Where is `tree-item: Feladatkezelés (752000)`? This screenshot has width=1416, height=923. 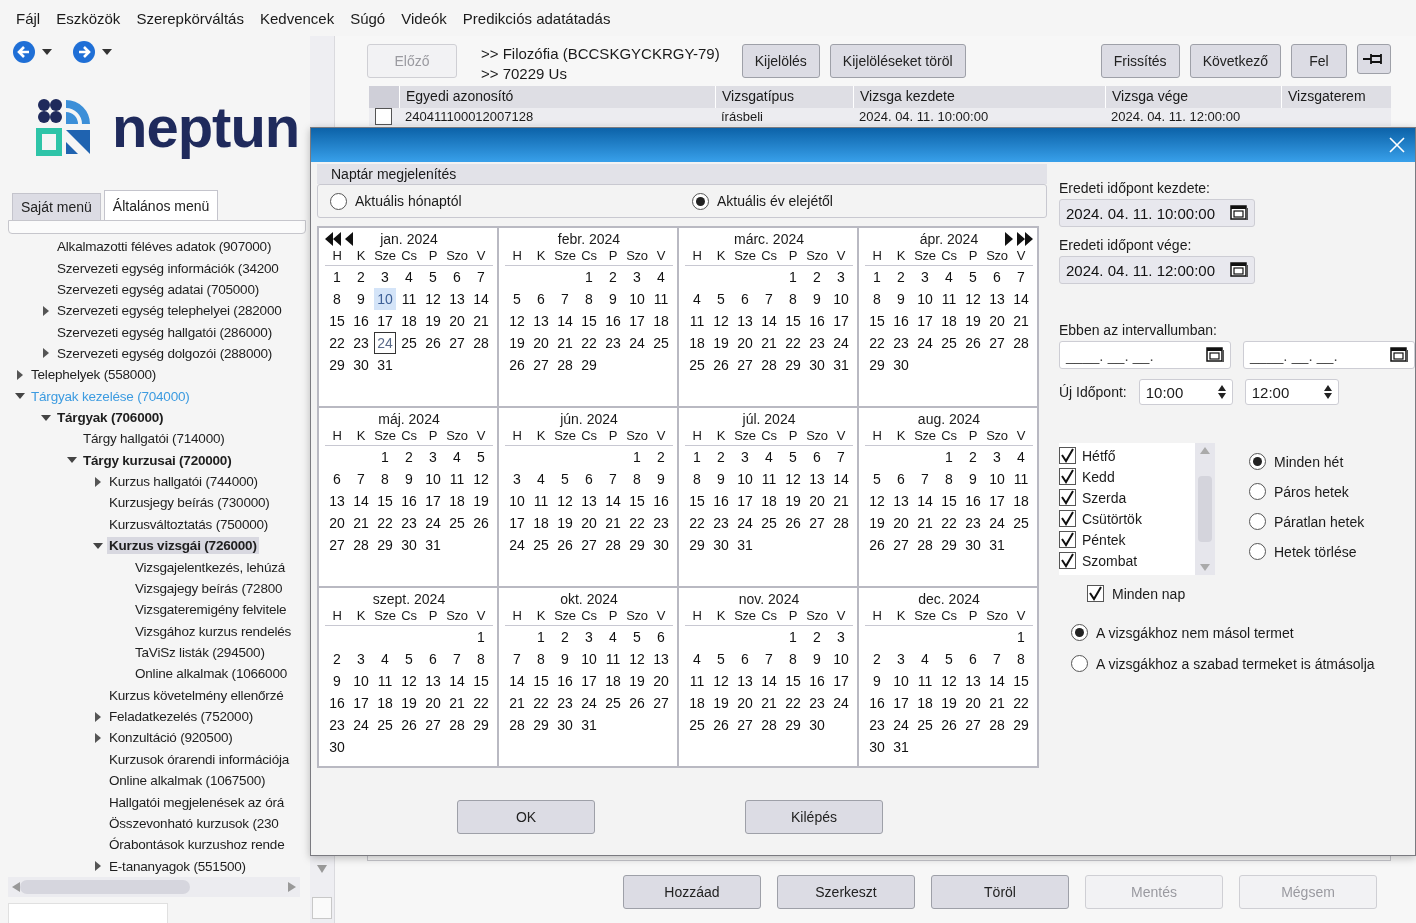 tree-item: Feladatkezelés (752000) is located at coordinates (181, 717).